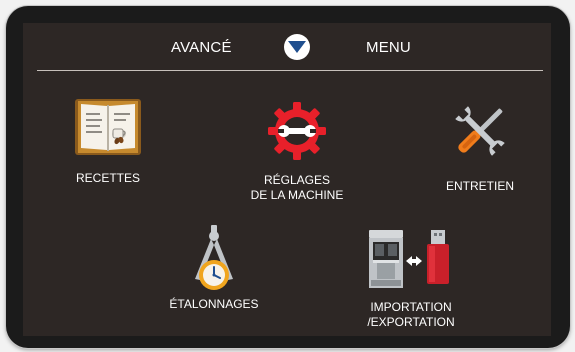 Image resolution: width=575 pixels, height=352 pixels. What do you see at coordinates (107, 178) in the screenshot?
I see `menu-label-recettes: RECETTES` at bounding box center [107, 178].